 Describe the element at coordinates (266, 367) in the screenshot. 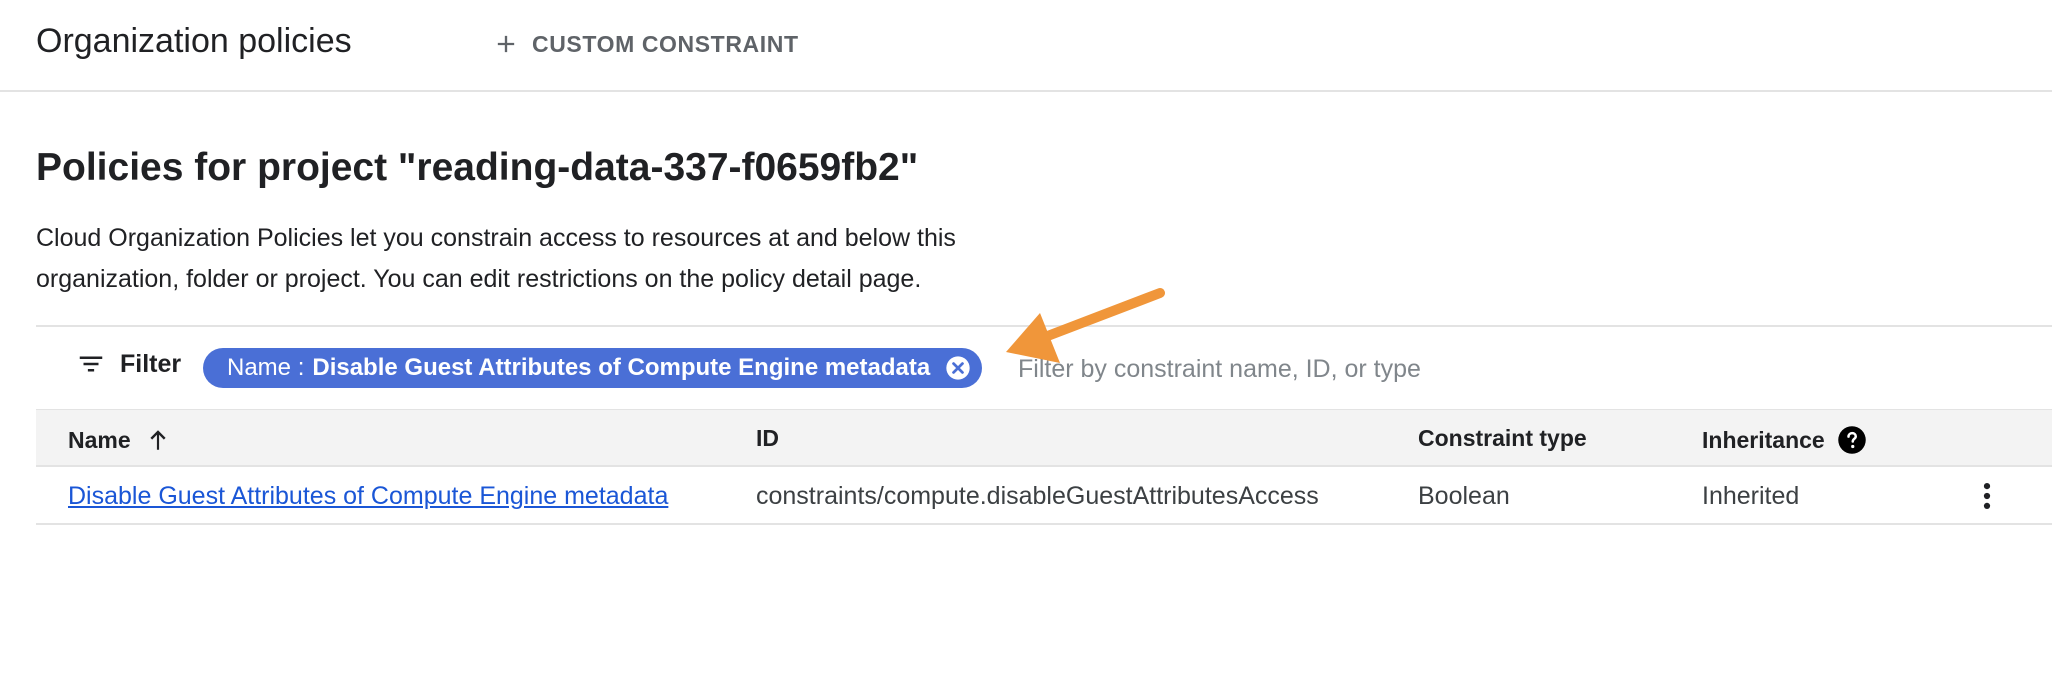

I see `filter-chip-key: Name :` at that location.